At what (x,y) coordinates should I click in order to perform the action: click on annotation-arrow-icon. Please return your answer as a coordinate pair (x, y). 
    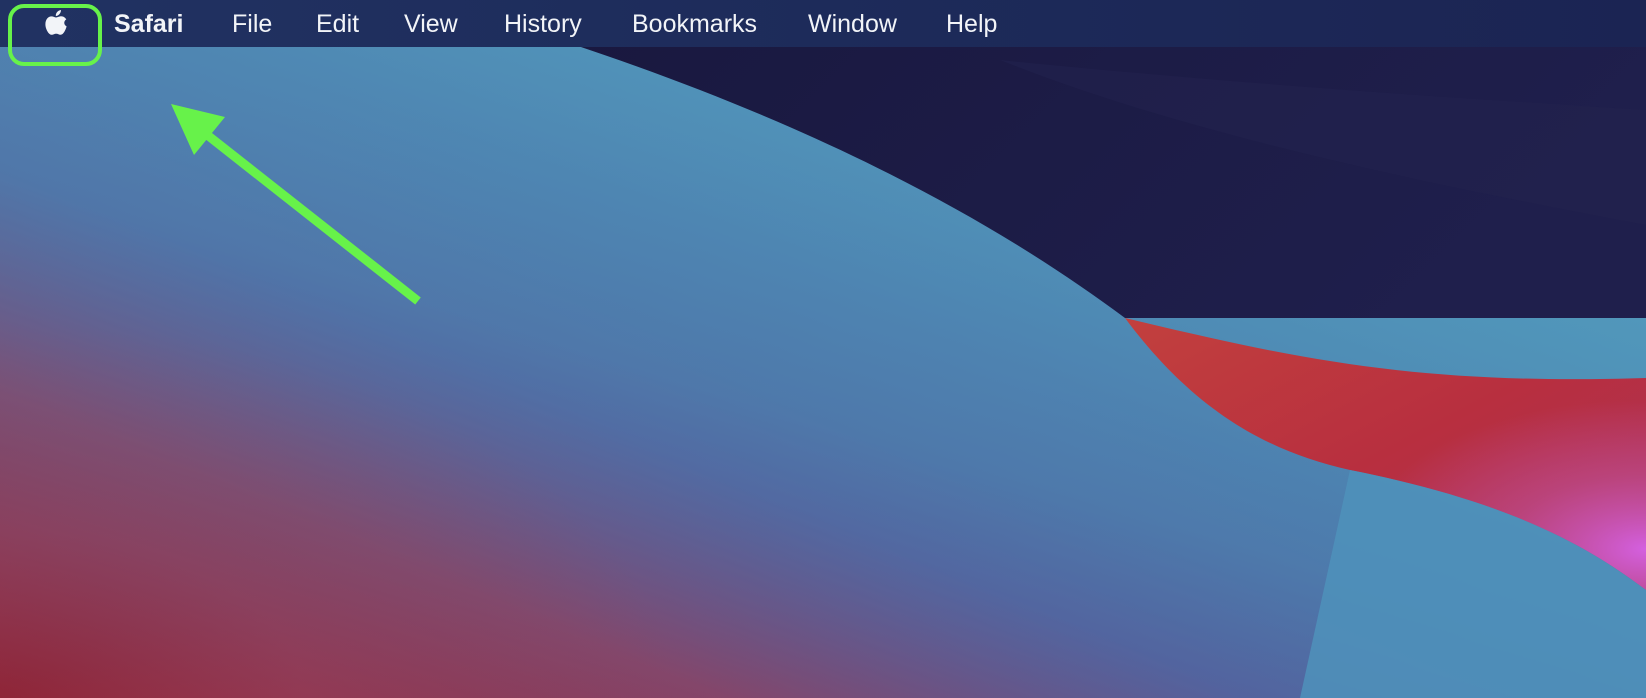
    Looking at the image, I should click on (296, 204).